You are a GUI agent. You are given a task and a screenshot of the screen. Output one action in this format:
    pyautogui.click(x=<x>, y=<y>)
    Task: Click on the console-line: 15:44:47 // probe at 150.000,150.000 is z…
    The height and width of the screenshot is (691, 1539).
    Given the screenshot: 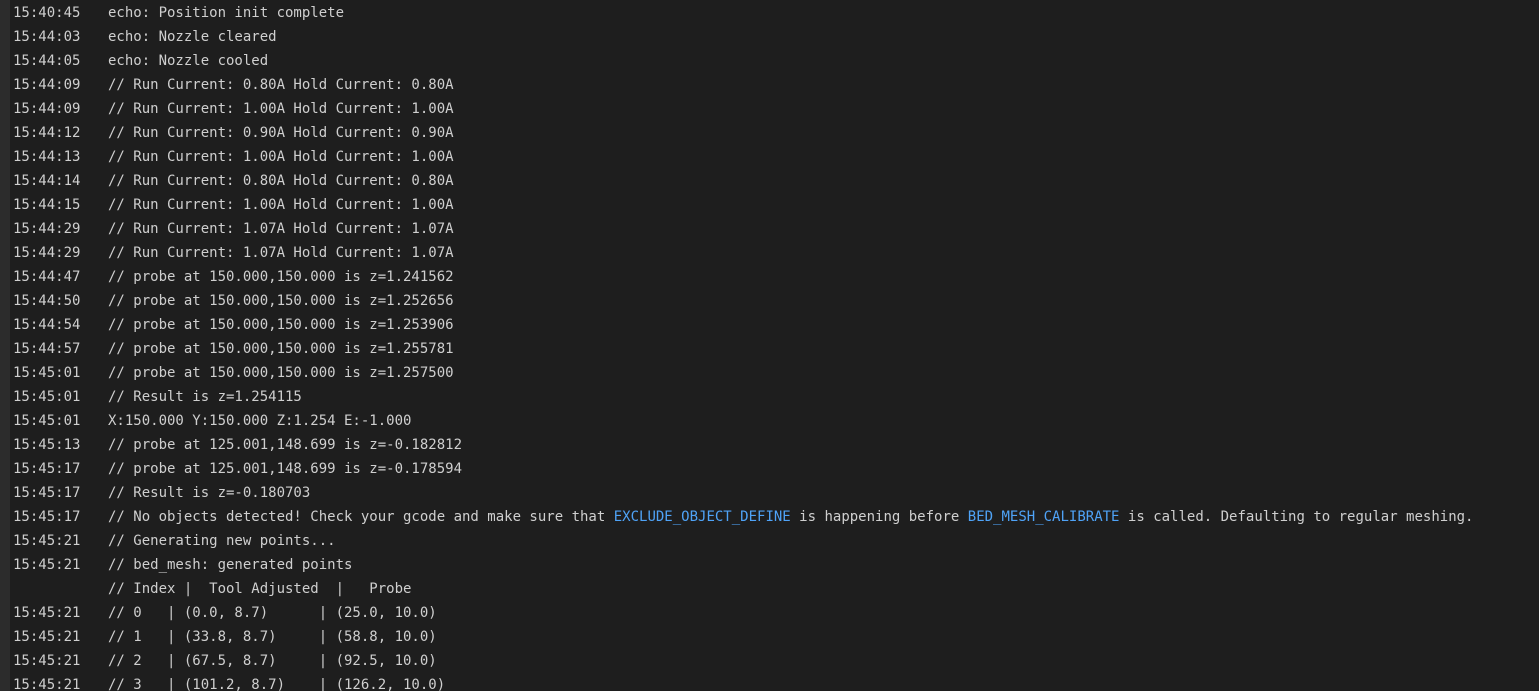 What is the action you would take?
    pyautogui.click(x=774, y=277)
    